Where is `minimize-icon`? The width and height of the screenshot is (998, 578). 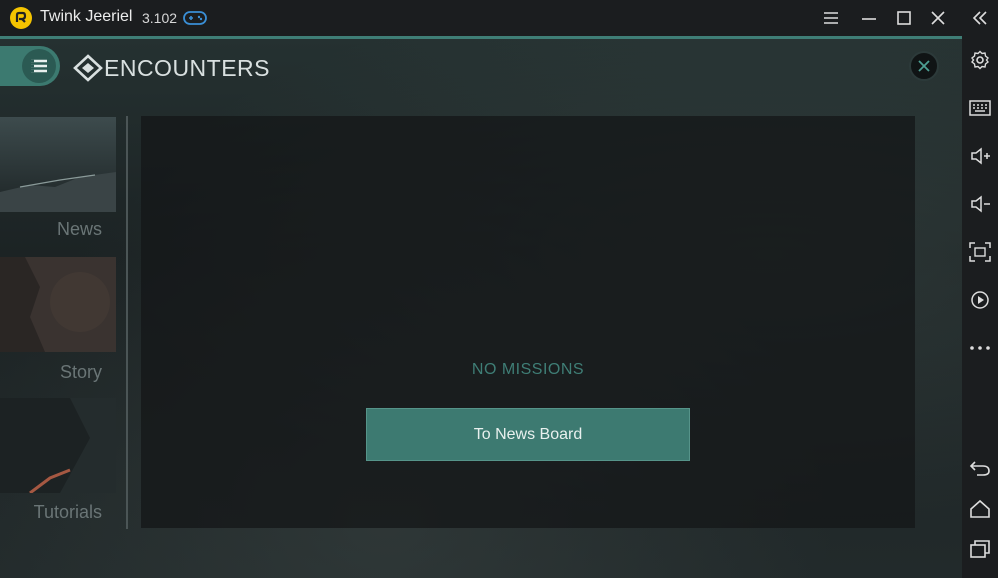 minimize-icon is located at coordinates (869, 18).